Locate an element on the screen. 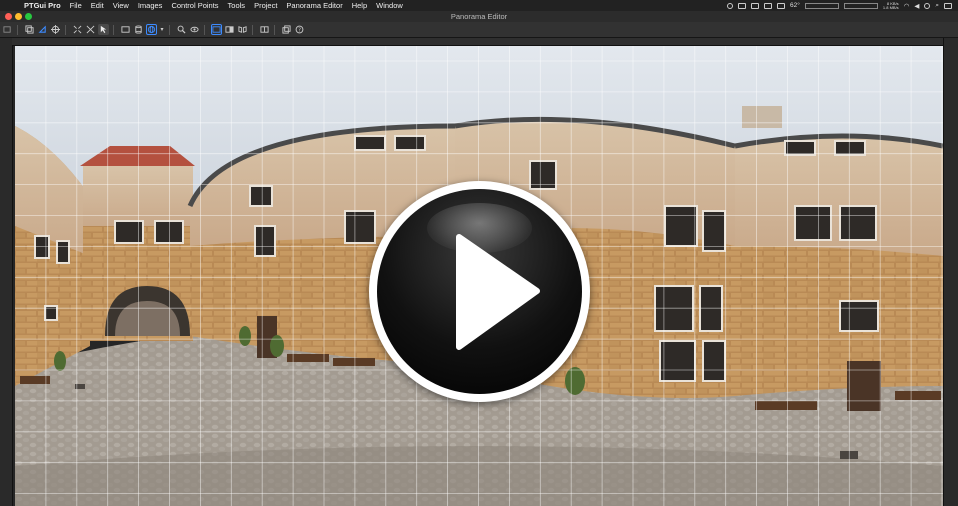  status-window-icon is located at coordinates (742, 5).